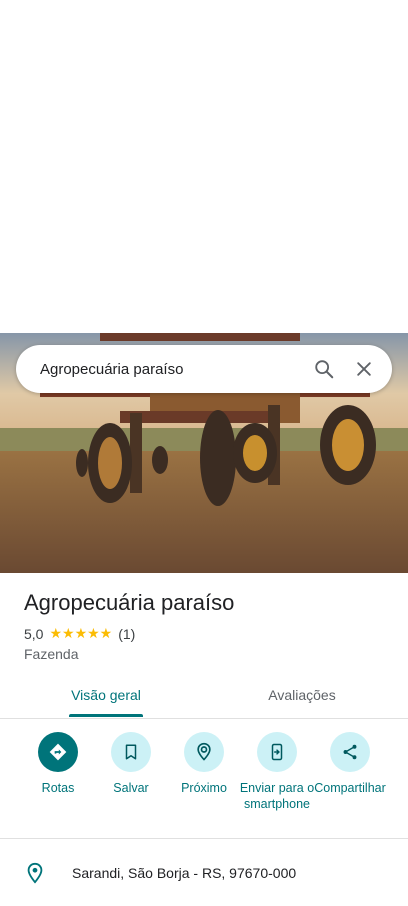 The height and width of the screenshot is (906, 408). I want to click on tab-bar: Visão geral Avaliações, so click(204, 695).